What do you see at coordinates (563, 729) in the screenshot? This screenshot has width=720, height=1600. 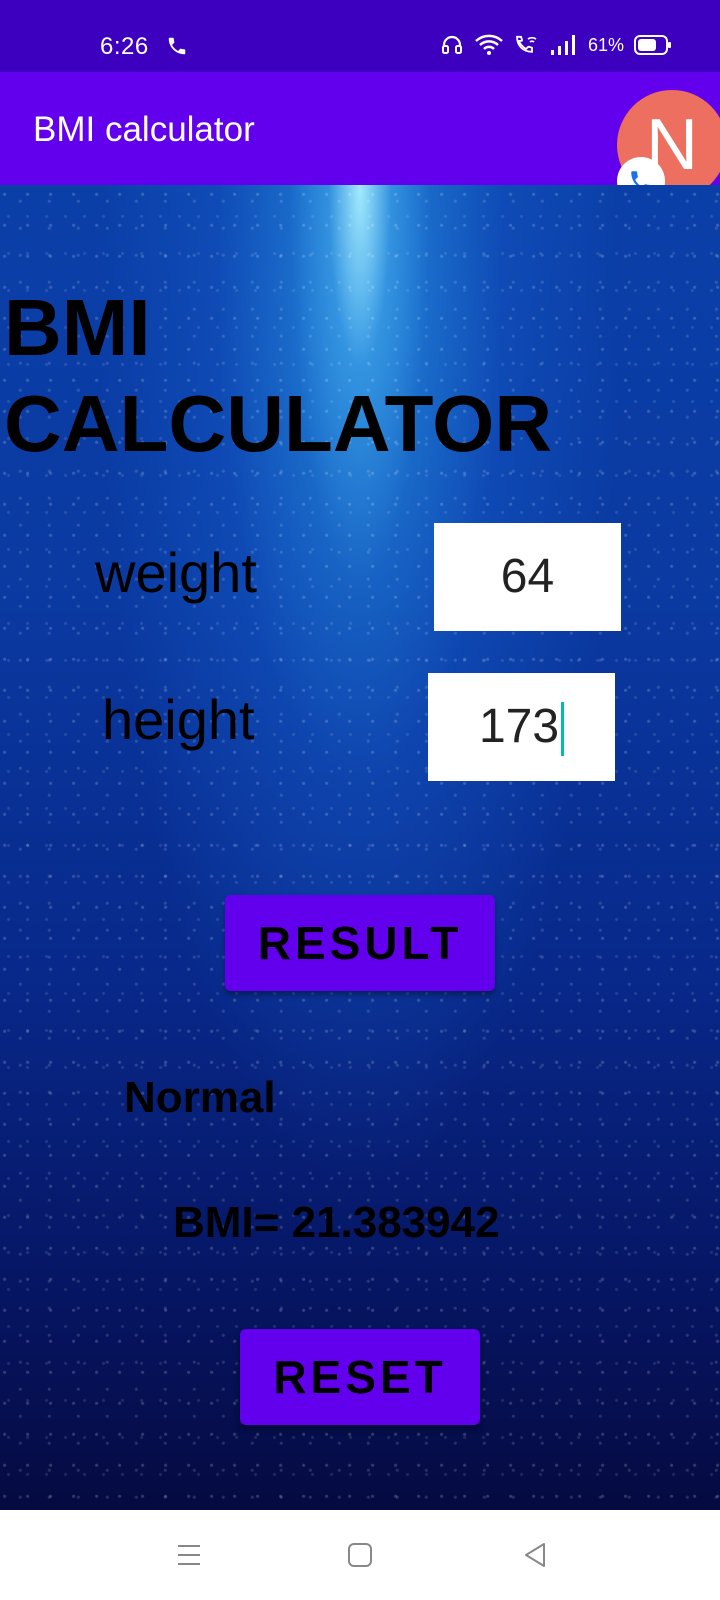 I see `text-cursor` at bounding box center [563, 729].